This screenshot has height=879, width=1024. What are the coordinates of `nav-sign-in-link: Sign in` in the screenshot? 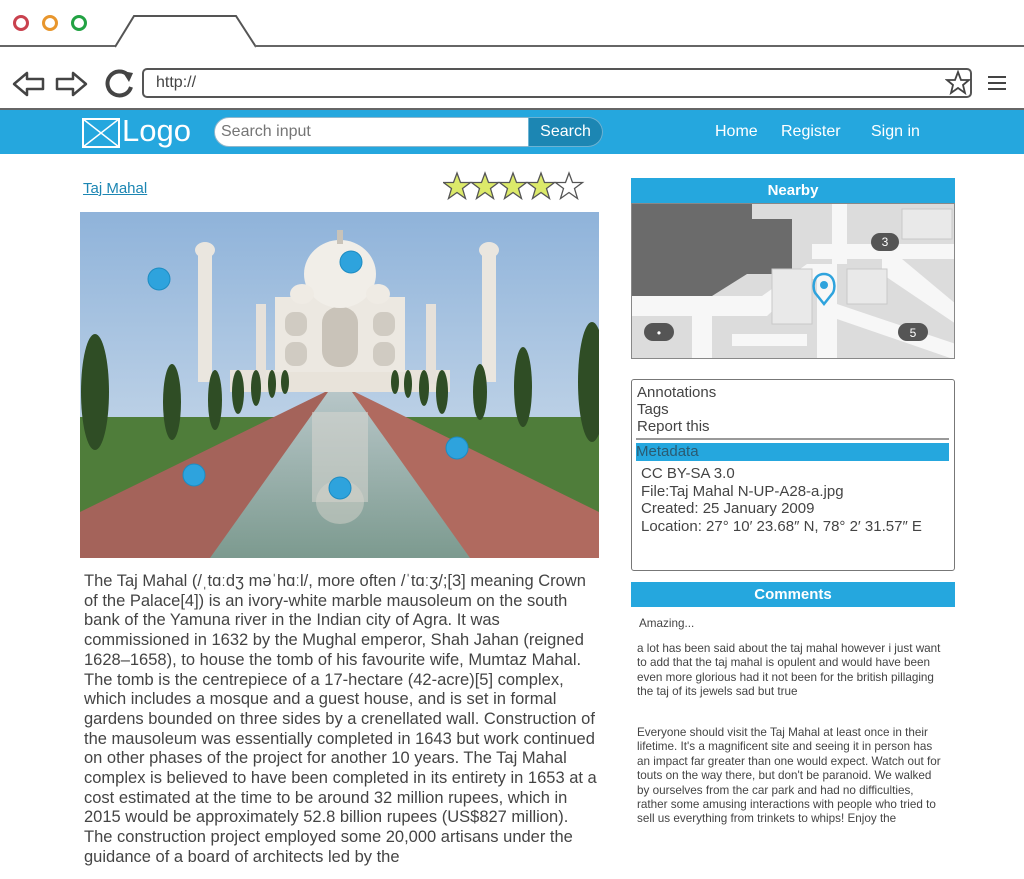 It's located at (895, 132).